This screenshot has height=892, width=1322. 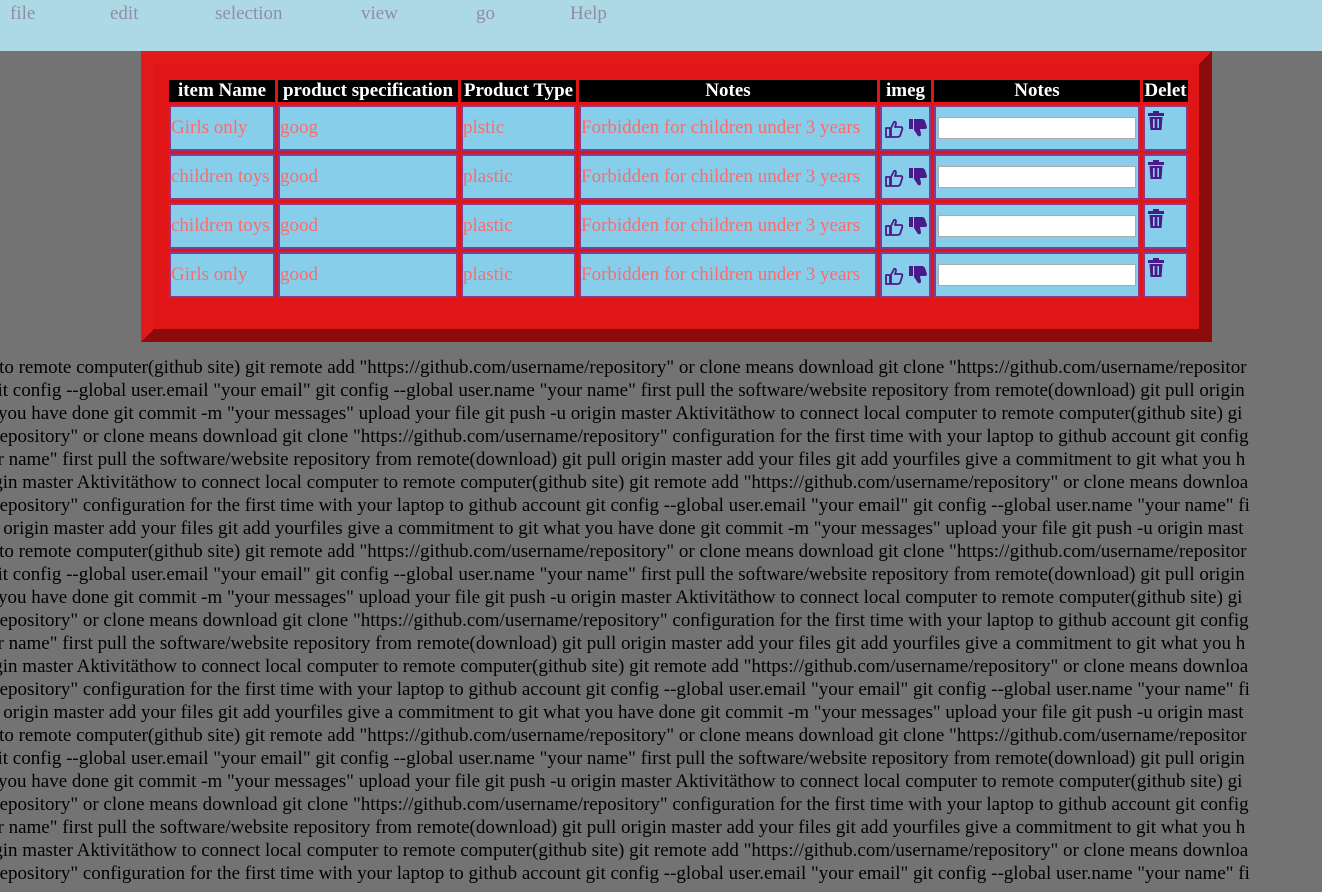 I want to click on header-product-specification: product specification, so click(x=368, y=91).